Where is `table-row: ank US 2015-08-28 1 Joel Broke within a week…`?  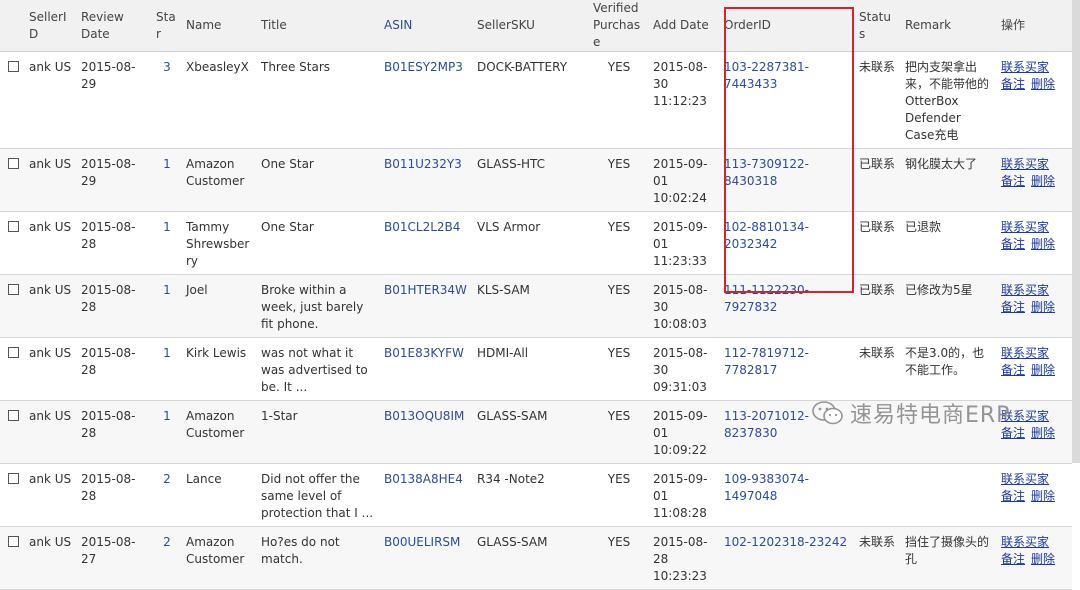
table-row: ank US 2015-08-28 1 Joel Broke within a week… is located at coordinates (536, 306).